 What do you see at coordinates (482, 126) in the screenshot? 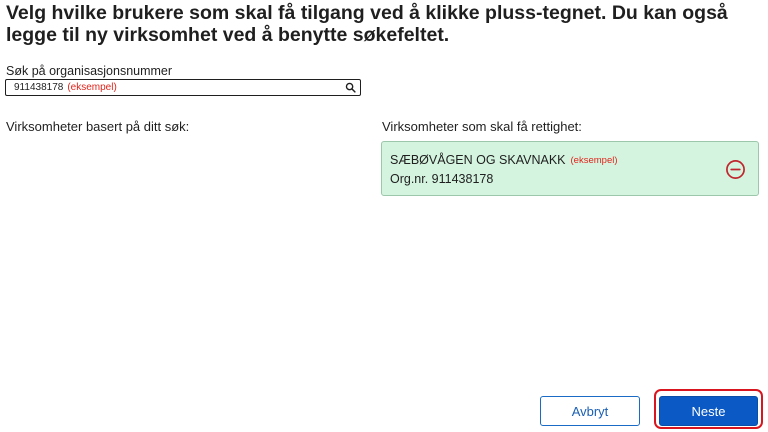
I see `selected-companies-heading: Virksomheter som skal få rettighet:` at bounding box center [482, 126].